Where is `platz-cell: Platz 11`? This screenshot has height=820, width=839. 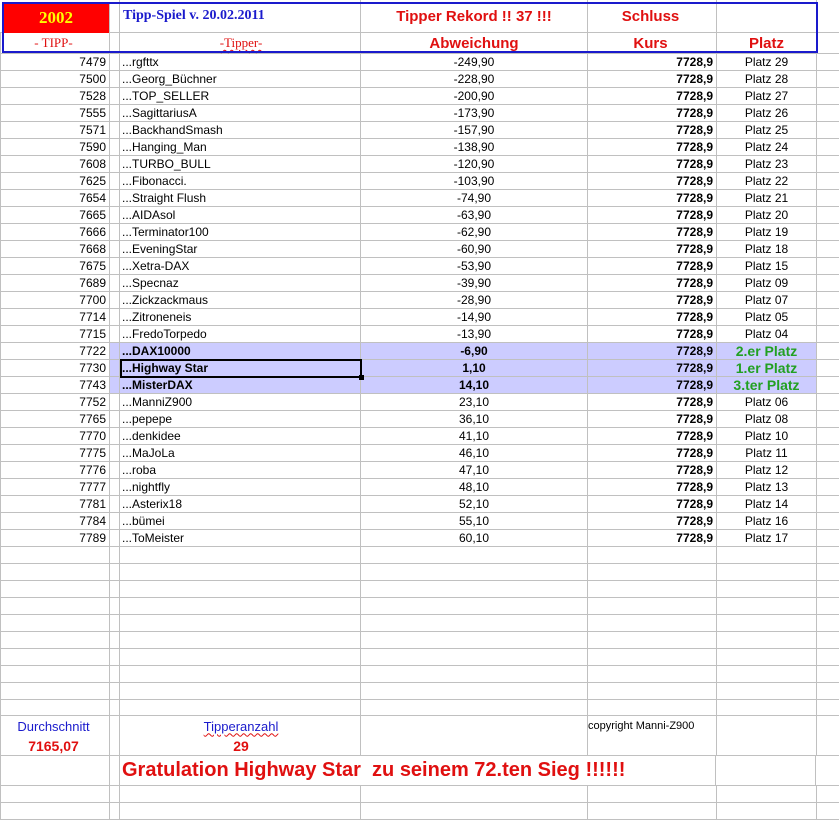 platz-cell: Platz 11 is located at coordinates (767, 453).